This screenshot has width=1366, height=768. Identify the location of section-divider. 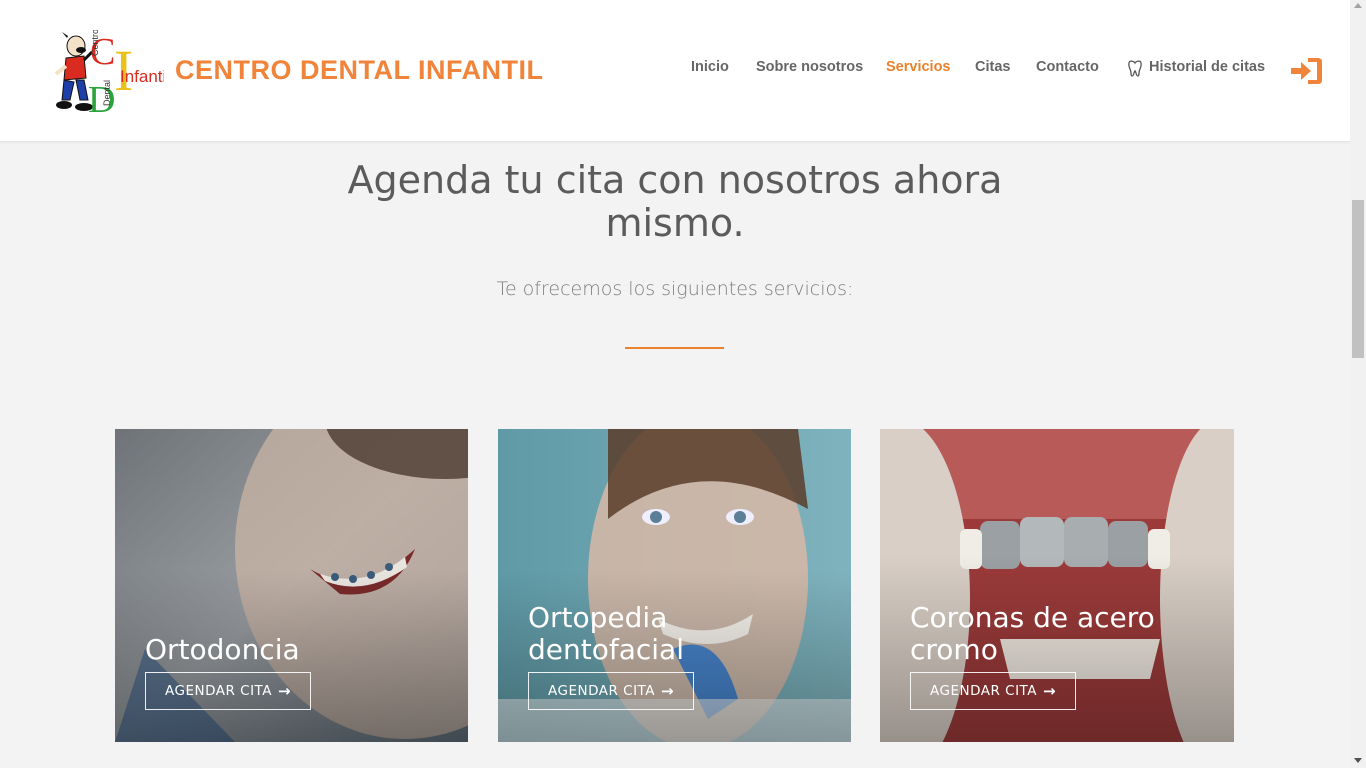
(674, 348).